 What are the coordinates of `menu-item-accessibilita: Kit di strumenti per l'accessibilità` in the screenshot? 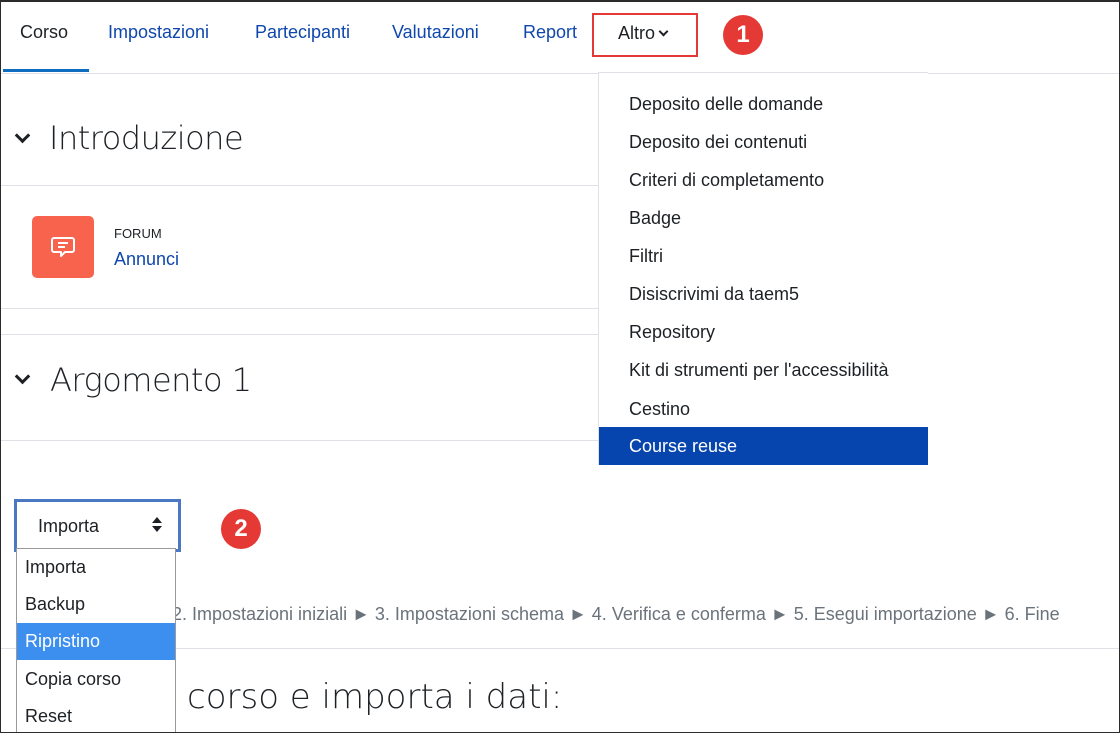 It's located at (763, 370).